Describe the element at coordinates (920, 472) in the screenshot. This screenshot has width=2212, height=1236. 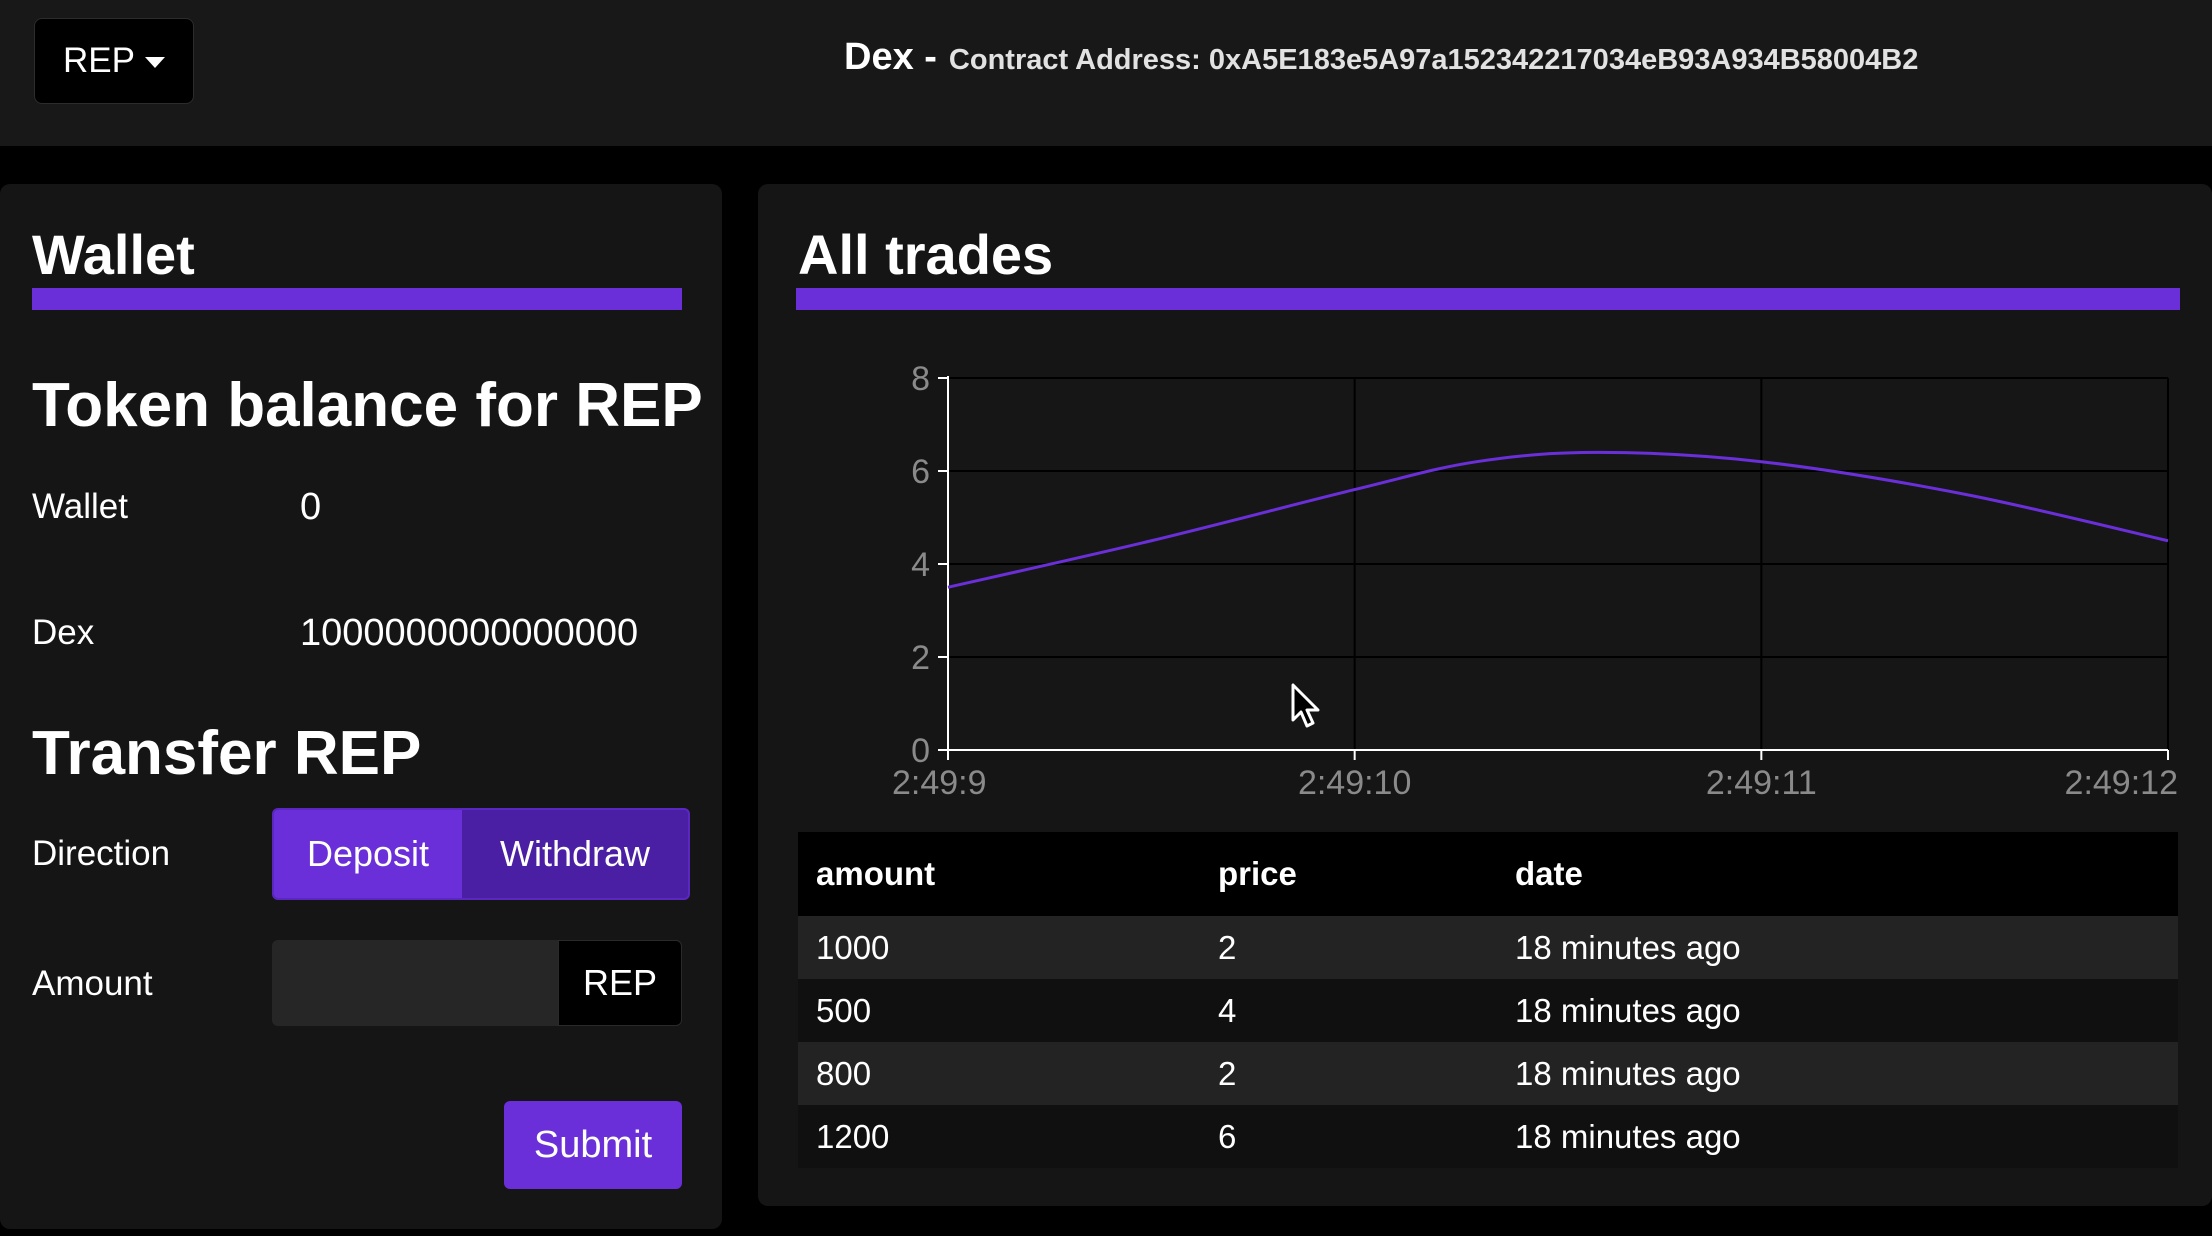
I see `y-tick-label: 6` at that location.